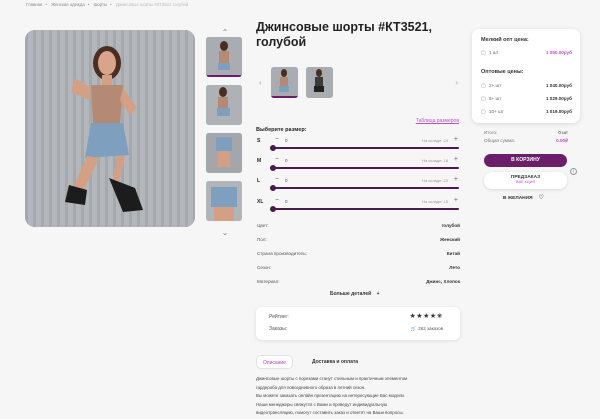  What do you see at coordinates (344, 34) in the screenshot?
I see `product-title: Джинсовые шорты #КТ3521, голубой` at bounding box center [344, 34].